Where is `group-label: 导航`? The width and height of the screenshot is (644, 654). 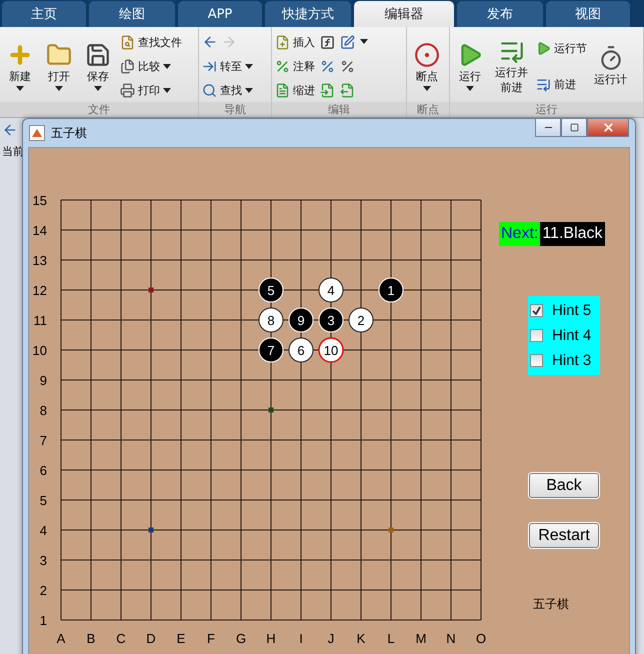 group-label: 导航 is located at coordinates (235, 109).